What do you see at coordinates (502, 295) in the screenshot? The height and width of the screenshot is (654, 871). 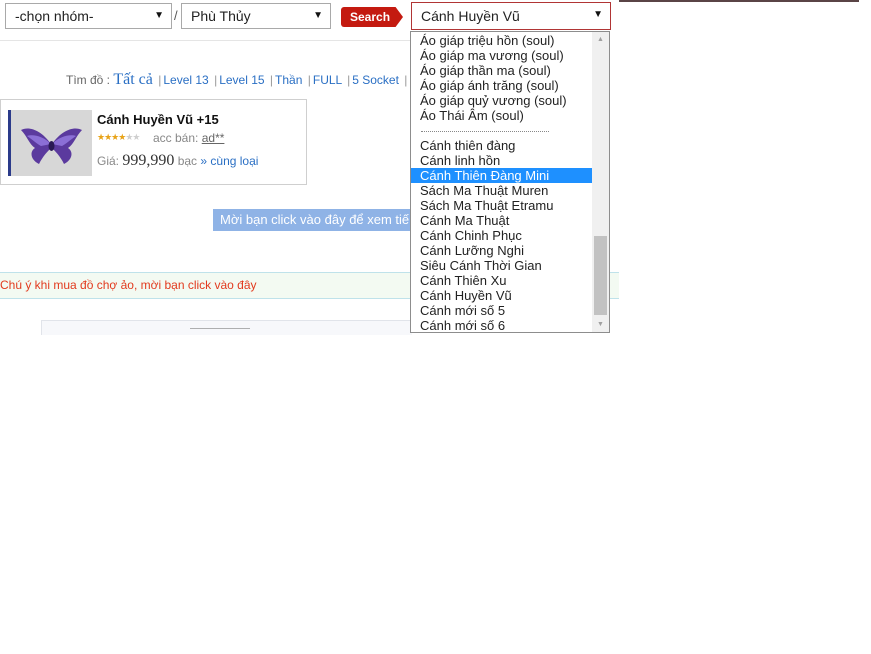 I see `dropdown-option: Cánh Huyền Vũ` at bounding box center [502, 295].